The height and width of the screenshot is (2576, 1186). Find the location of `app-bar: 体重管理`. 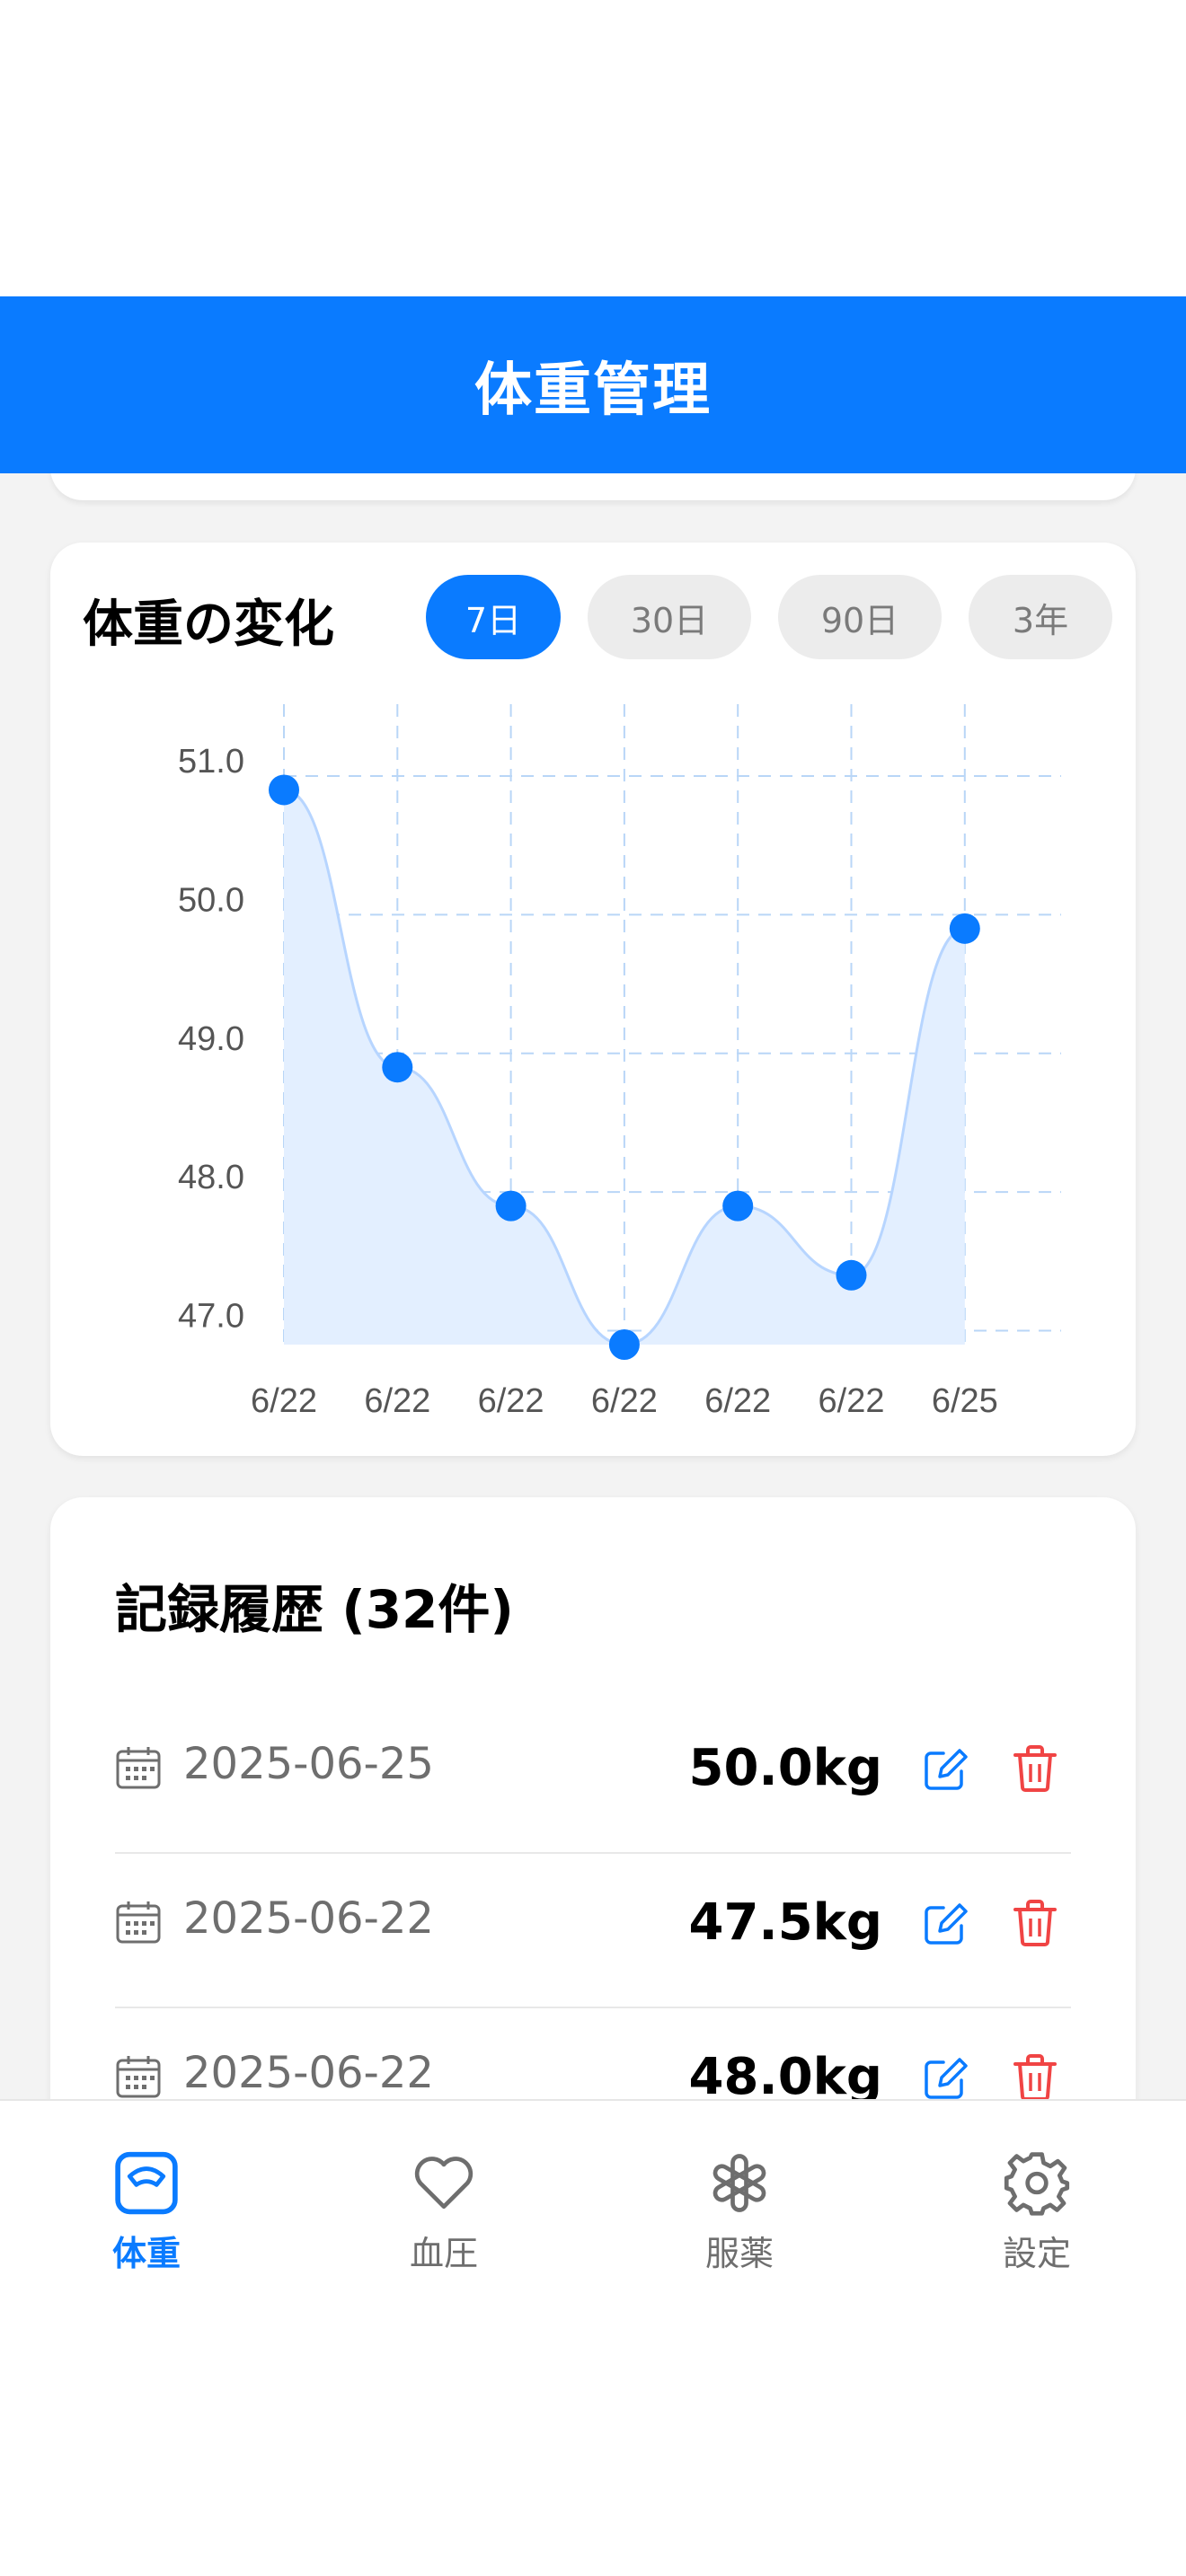

app-bar: 体重管理 is located at coordinates (593, 384).